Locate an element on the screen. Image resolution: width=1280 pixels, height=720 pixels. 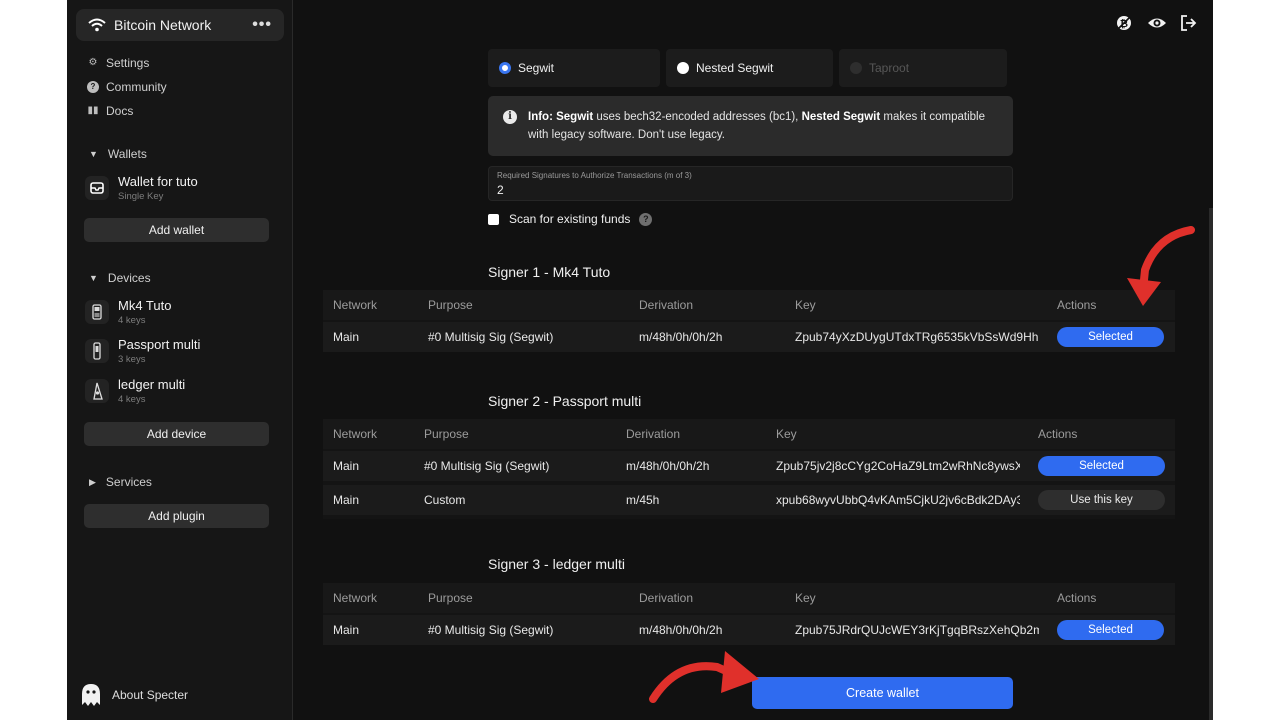
device-title: Mk4 Tuto is located at coordinates (145, 305).